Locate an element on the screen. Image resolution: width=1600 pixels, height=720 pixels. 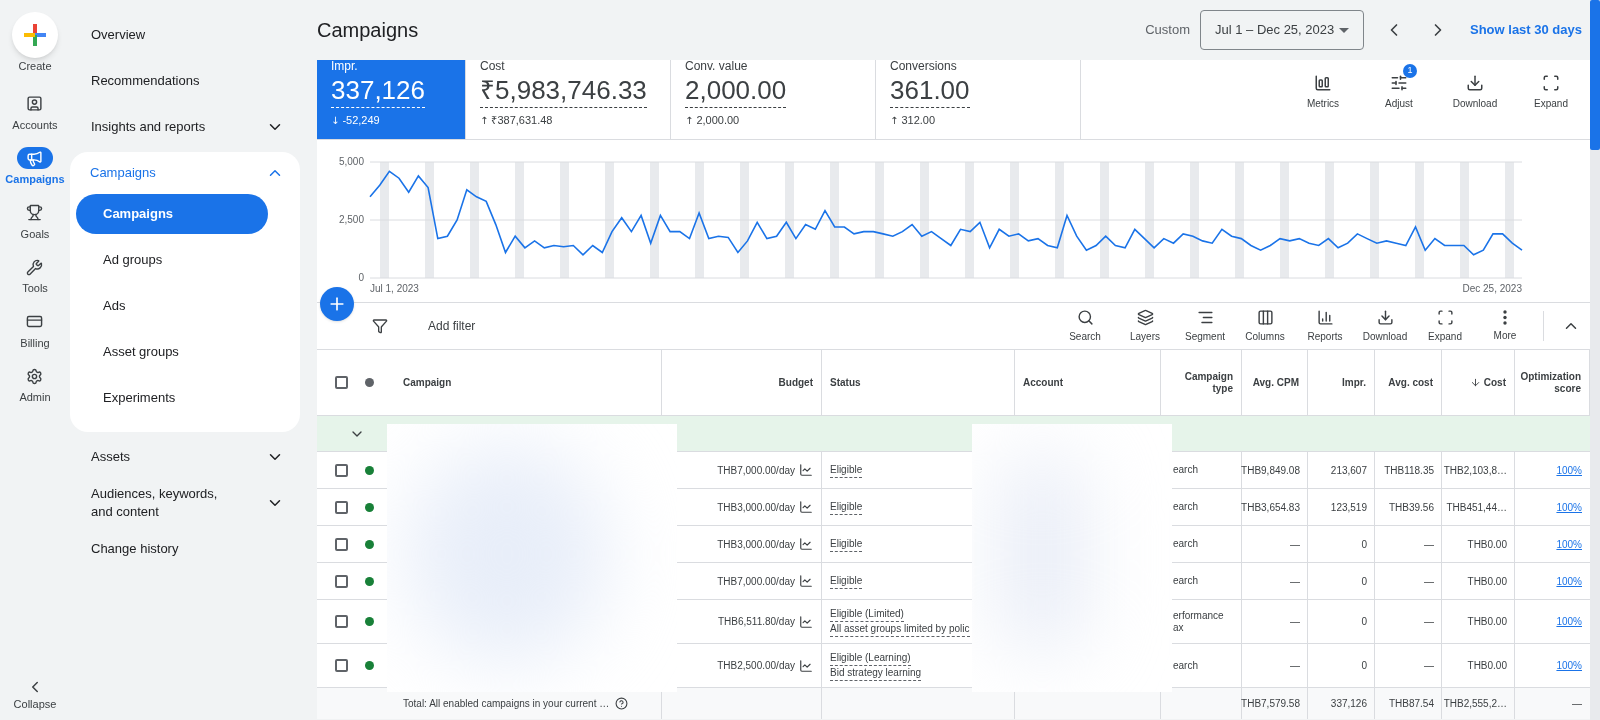
column-header: Campaign type is located at coordinates (1201, 382).